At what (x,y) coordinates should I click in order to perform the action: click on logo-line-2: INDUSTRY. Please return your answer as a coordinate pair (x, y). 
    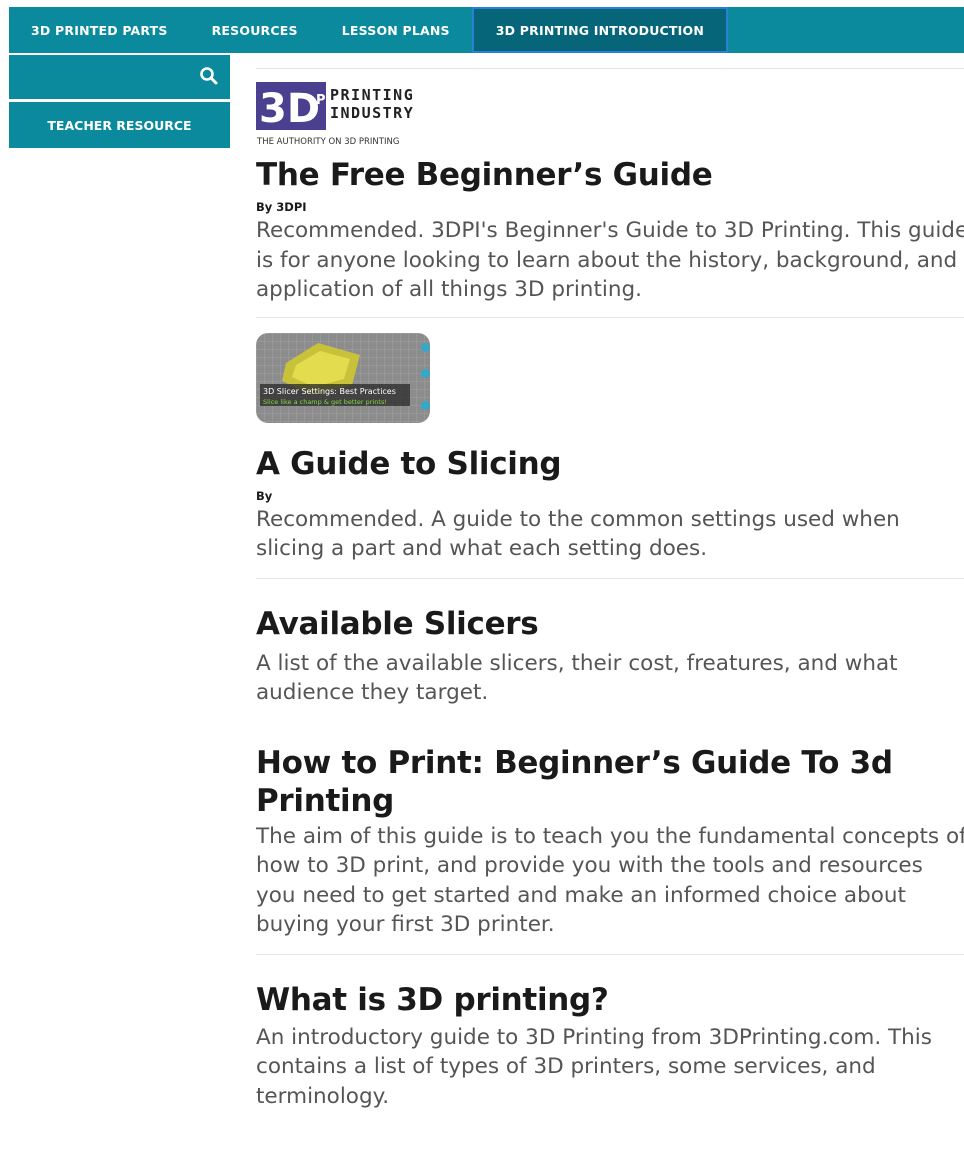
    Looking at the image, I should click on (372, 113).